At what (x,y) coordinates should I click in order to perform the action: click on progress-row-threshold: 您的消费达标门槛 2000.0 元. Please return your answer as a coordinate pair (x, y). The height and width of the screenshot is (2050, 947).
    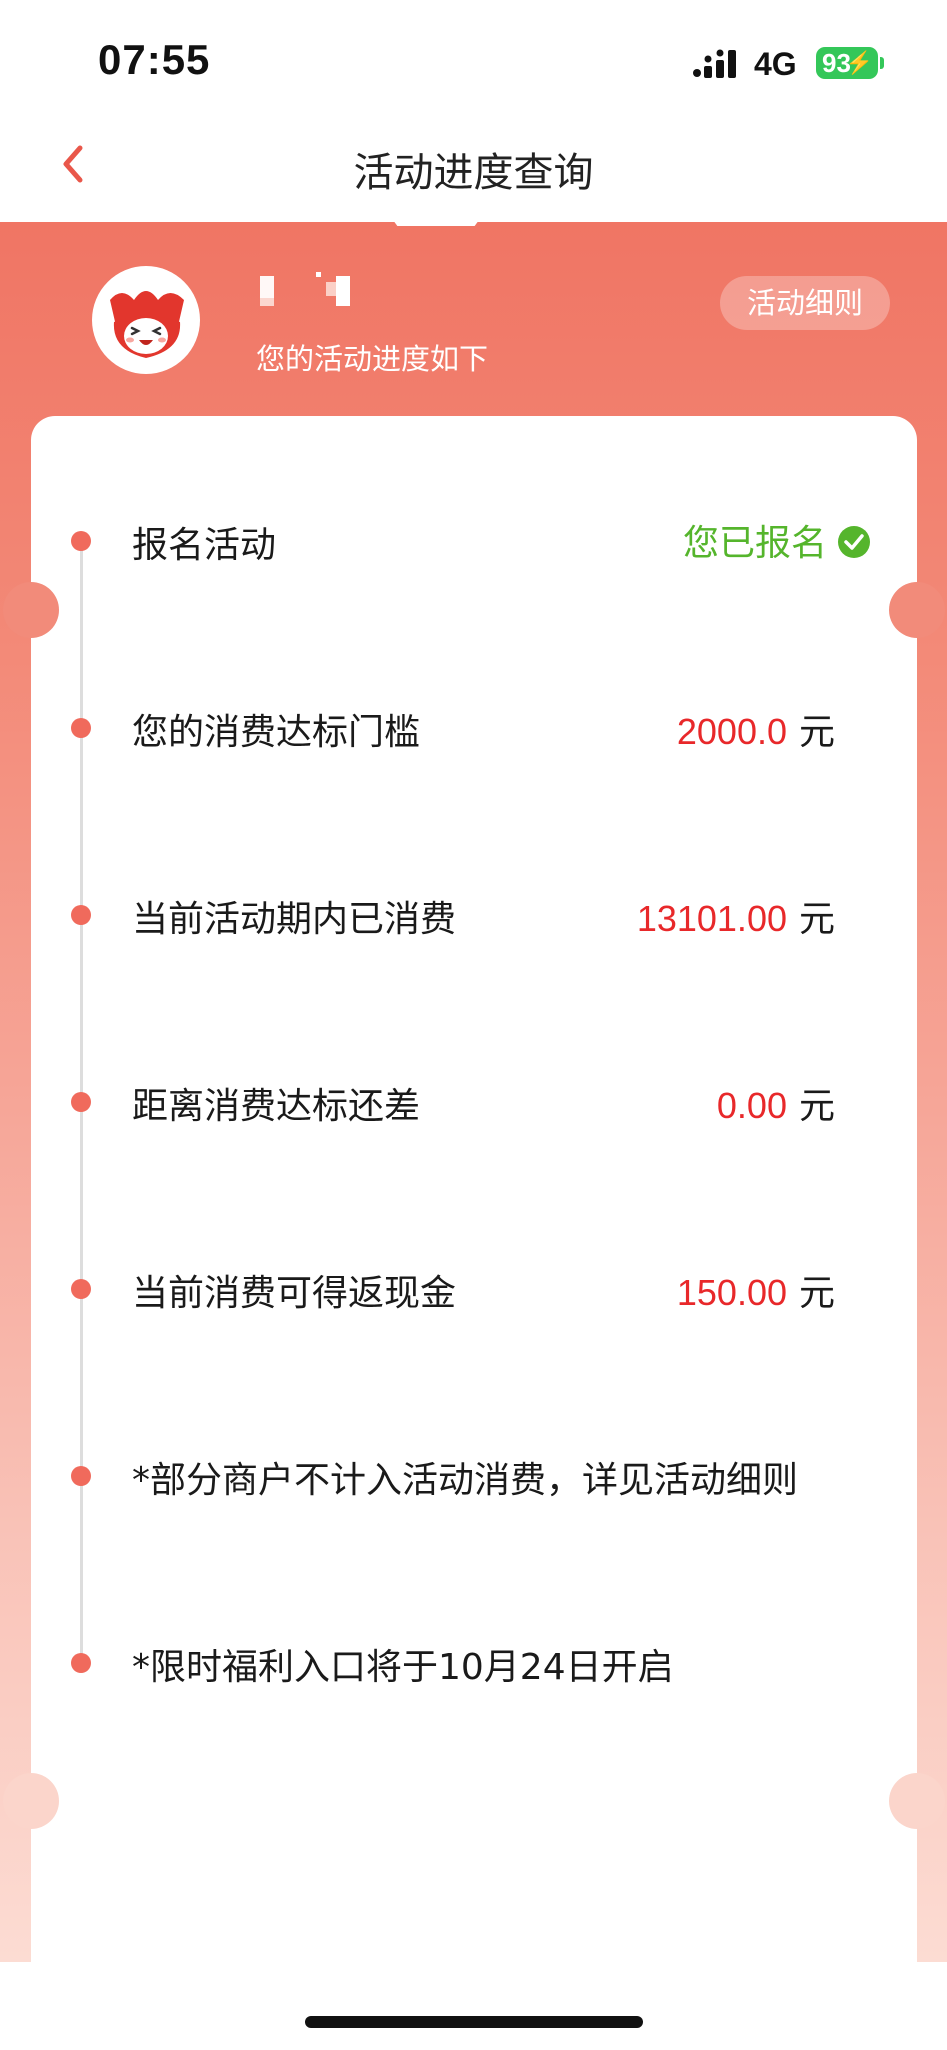
    Looking at the image, I should click on (473, 727).